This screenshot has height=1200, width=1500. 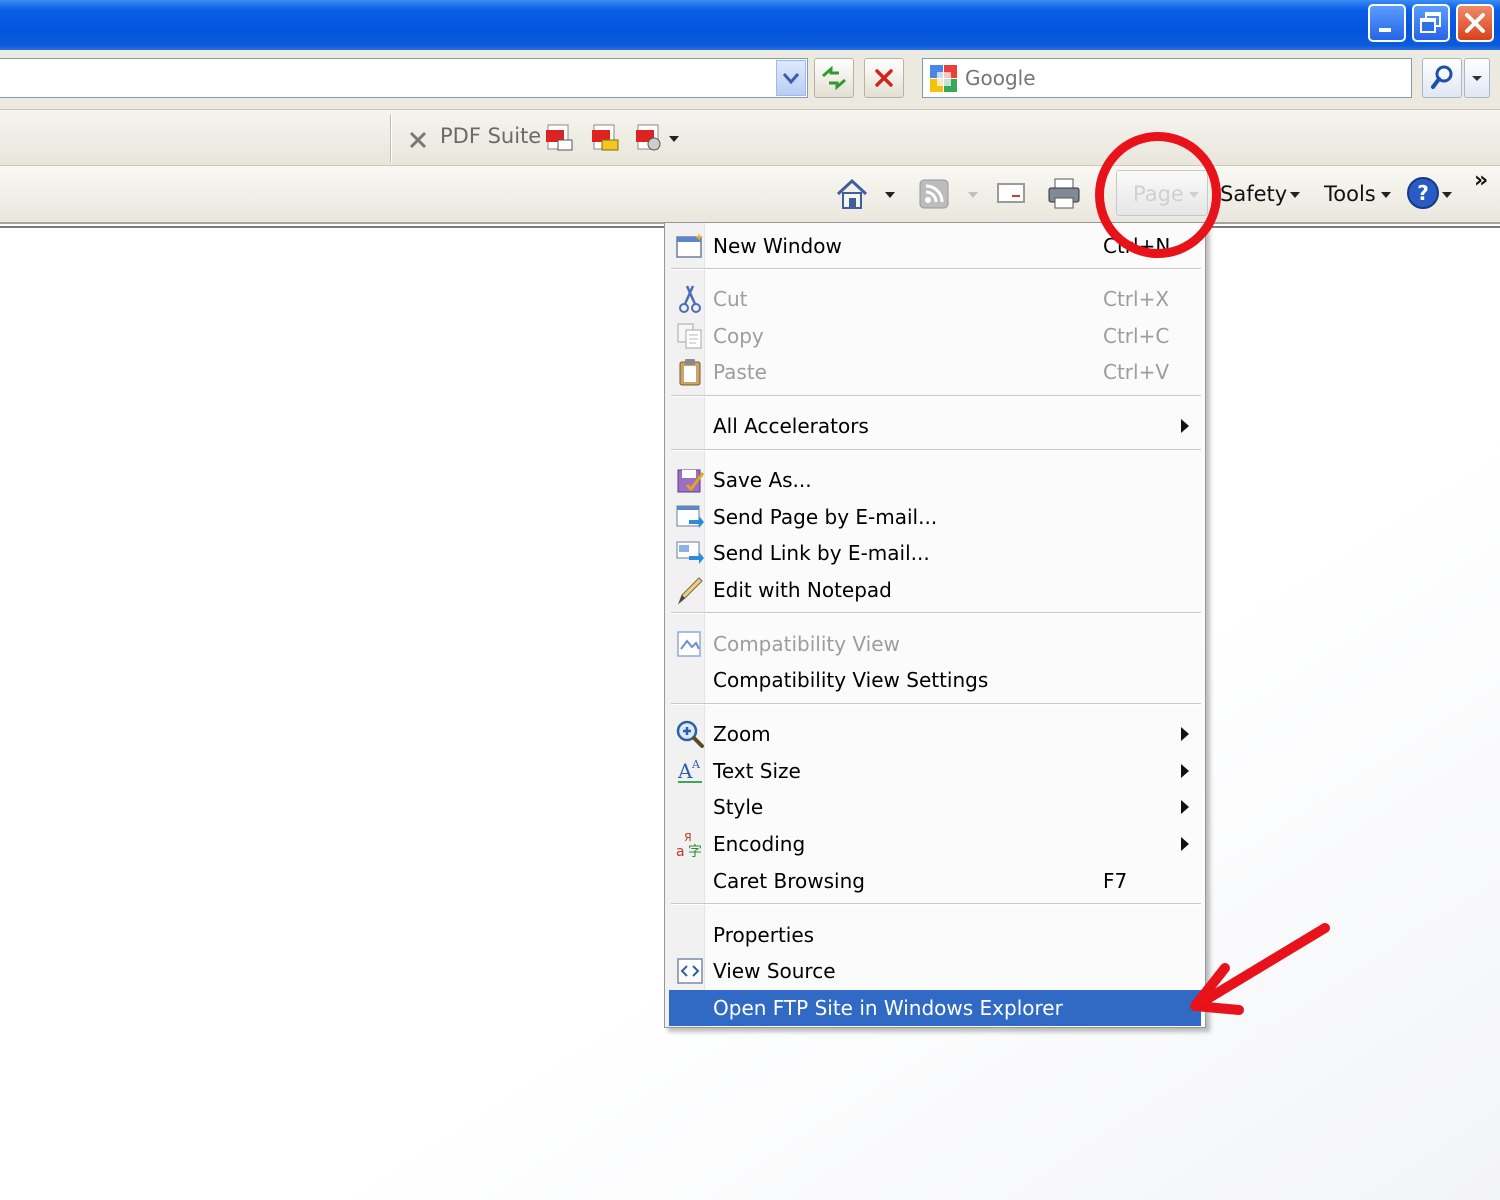 I want to click on refresh-icon, so click(x=834, y=78).